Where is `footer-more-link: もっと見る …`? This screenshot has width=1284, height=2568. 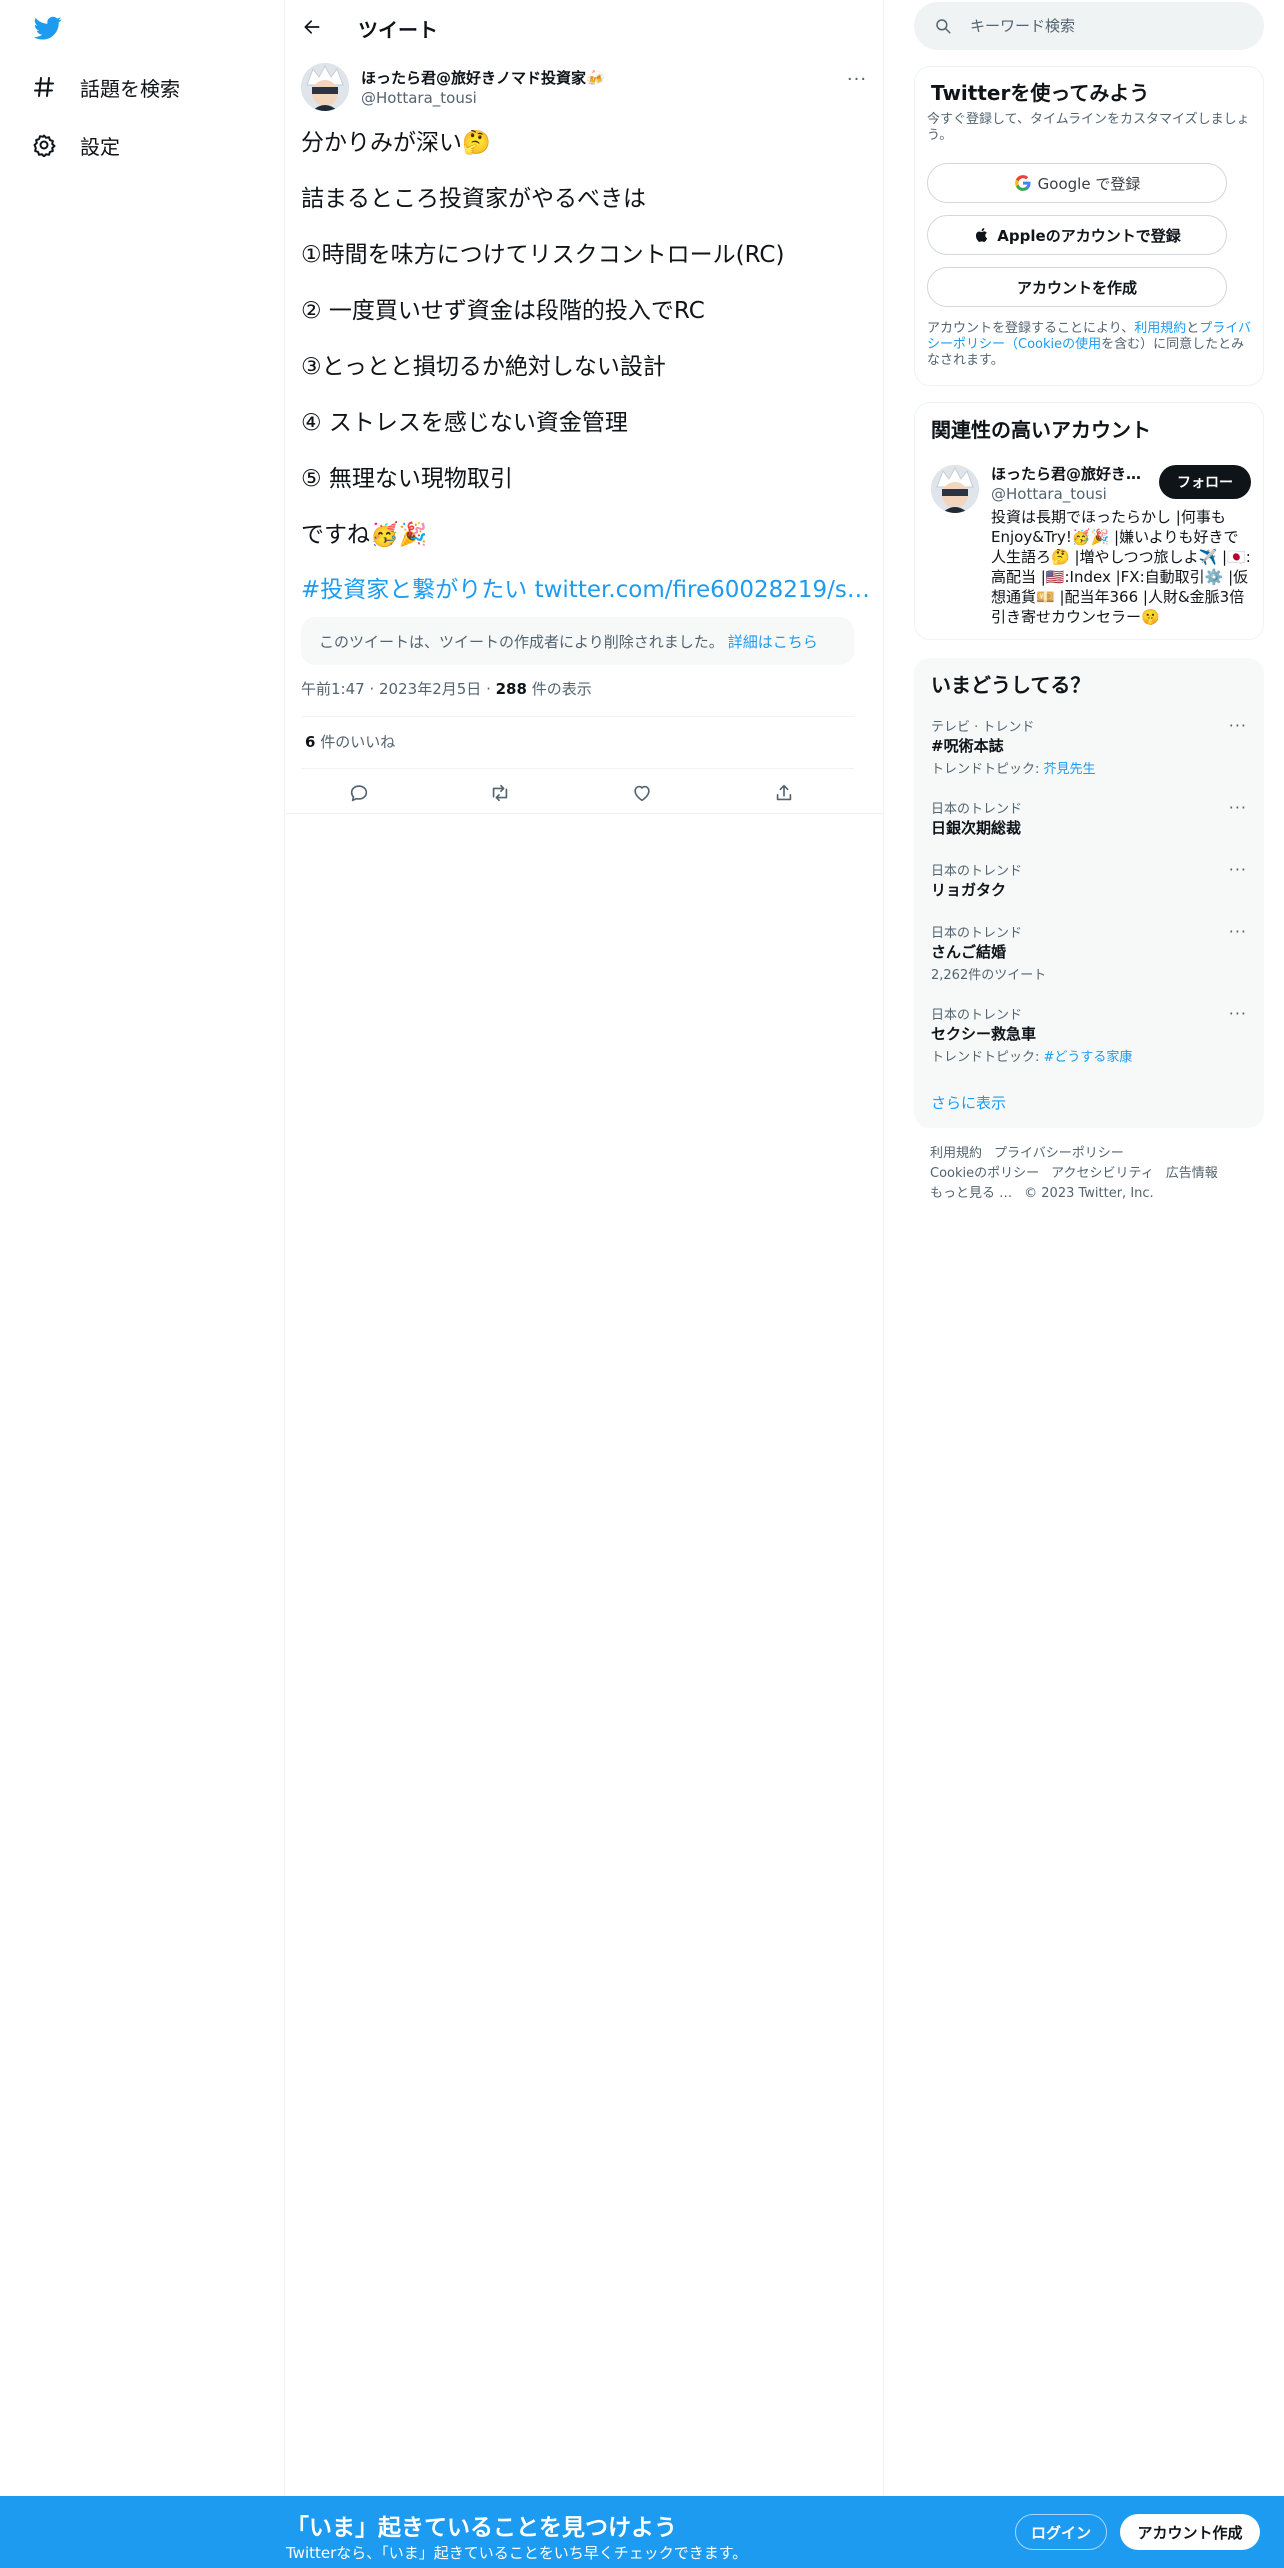
footer-more-link: もっと見る … is located at coordinates (971, 1193).